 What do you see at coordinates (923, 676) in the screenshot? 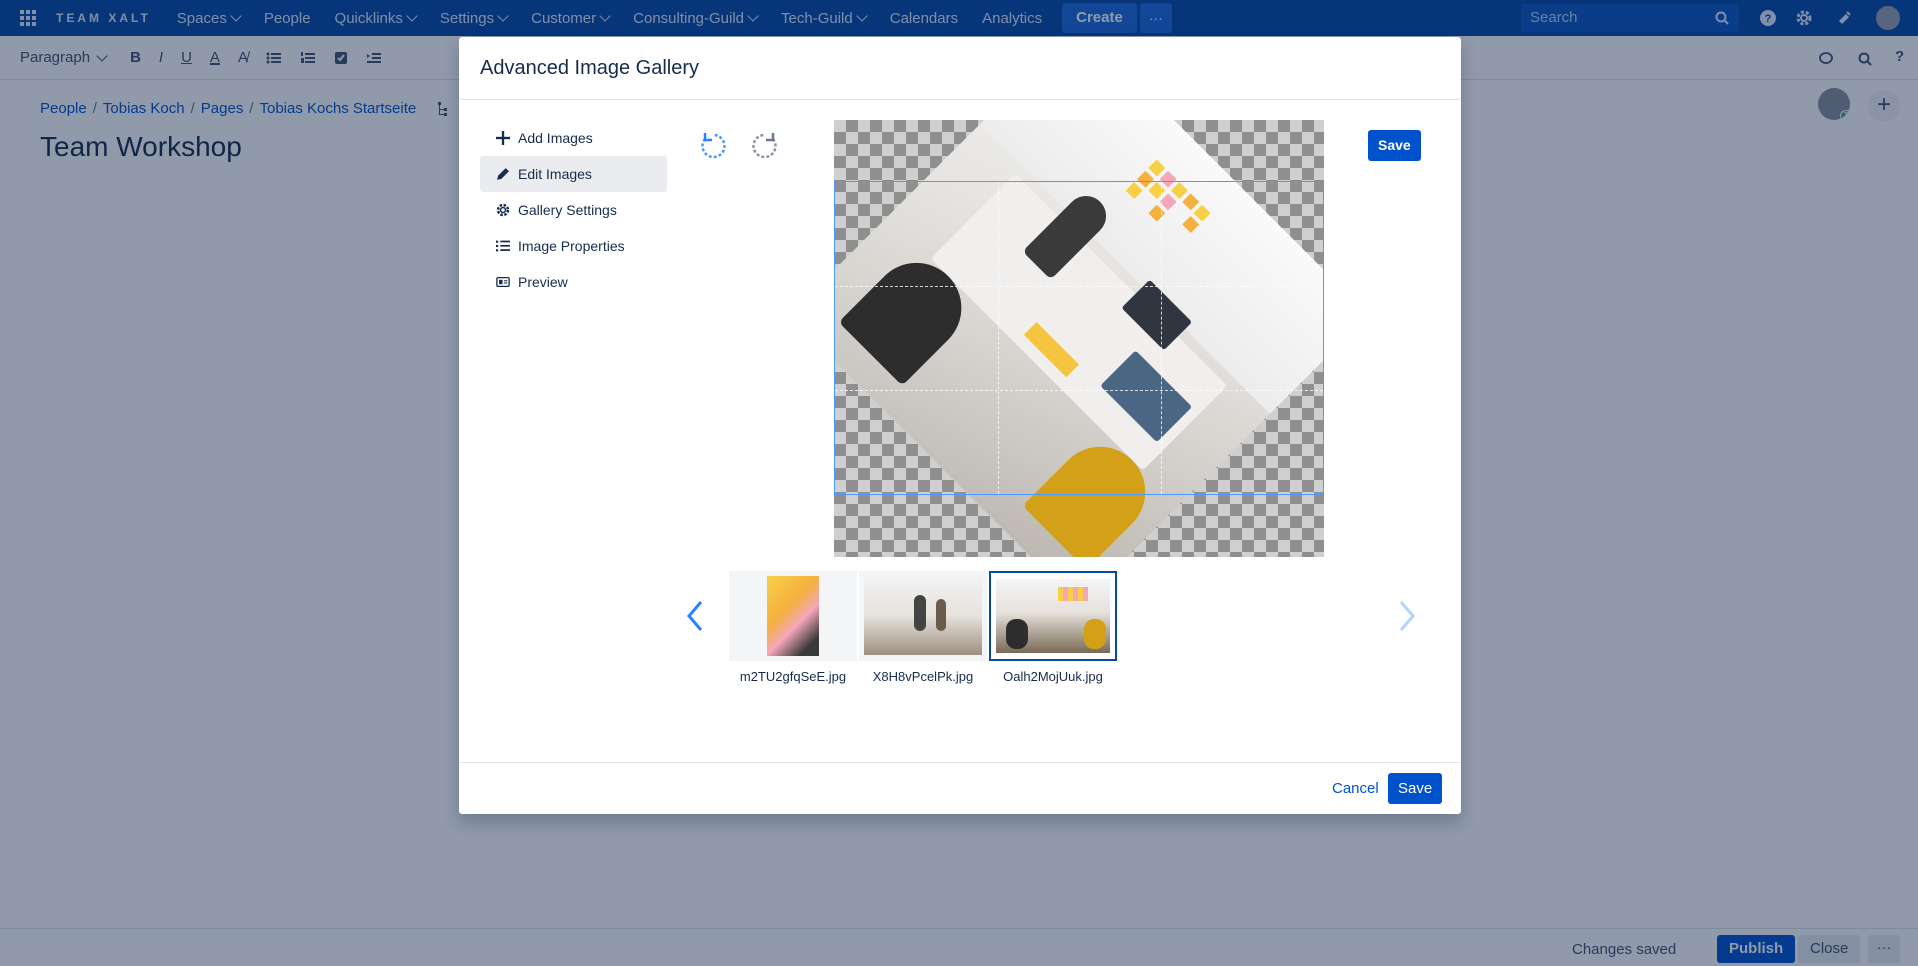
I see `thumbnail-filename: X8H8vPcelPk.jpg` at bounding box center [923, 676].